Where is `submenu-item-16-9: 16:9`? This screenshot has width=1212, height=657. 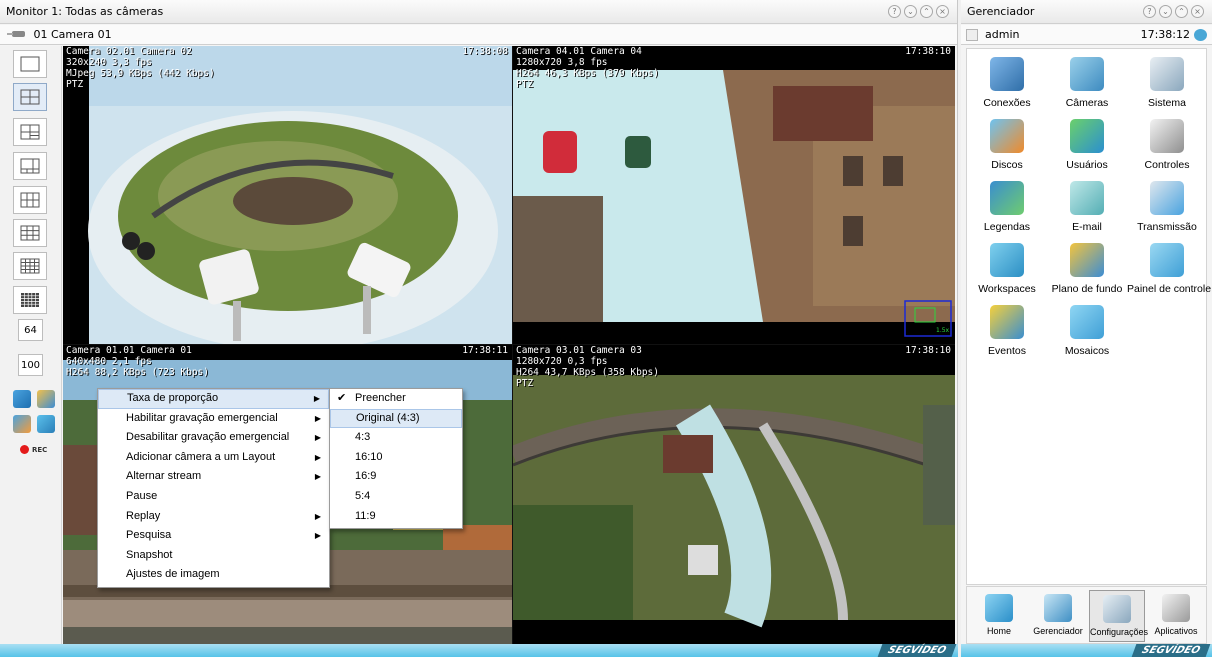
submenu-item-16-9: 16:9 is located at coordinates (396, 477).